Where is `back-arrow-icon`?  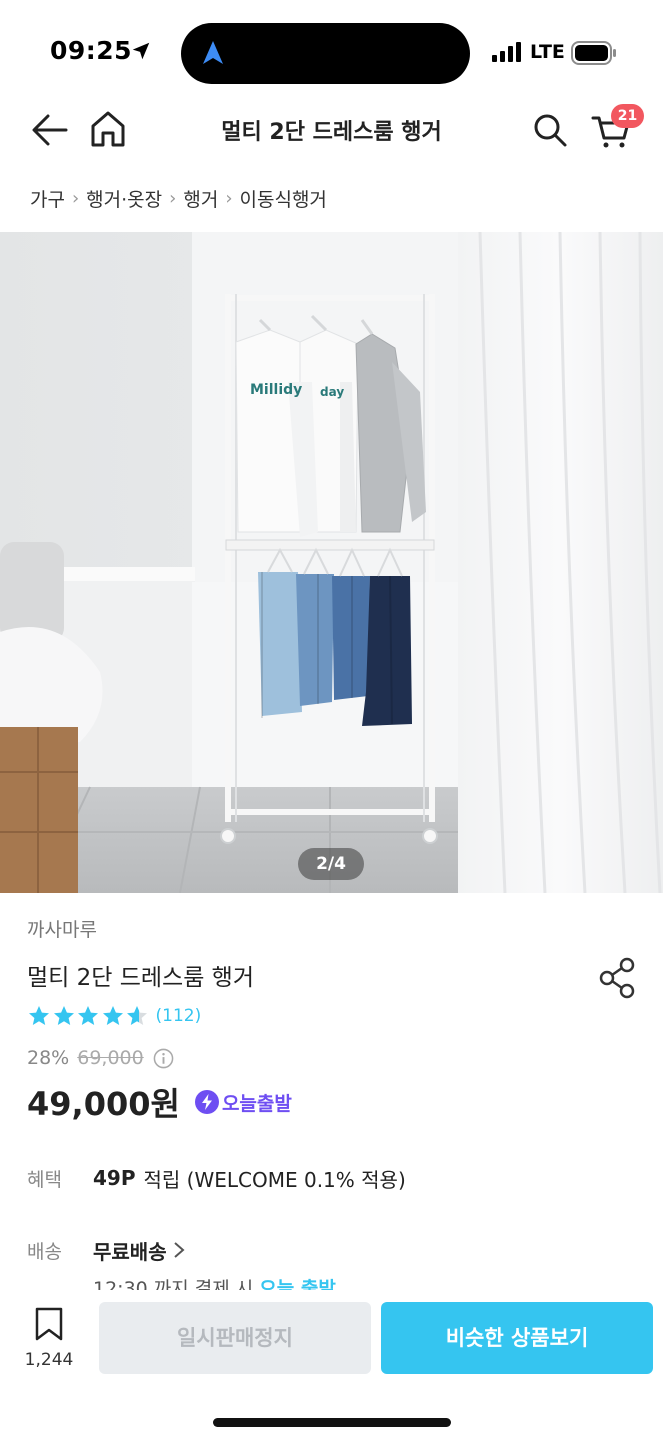
back-arrow-icon is located at coordinates (50, 130).